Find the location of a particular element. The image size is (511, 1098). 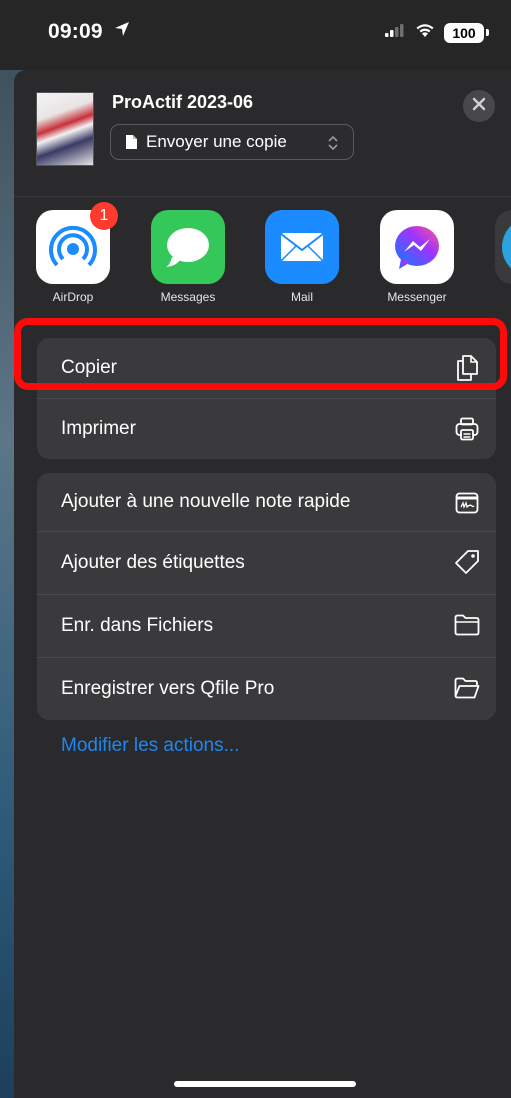

app-messages: Messages is located at coordinates (188, 257).